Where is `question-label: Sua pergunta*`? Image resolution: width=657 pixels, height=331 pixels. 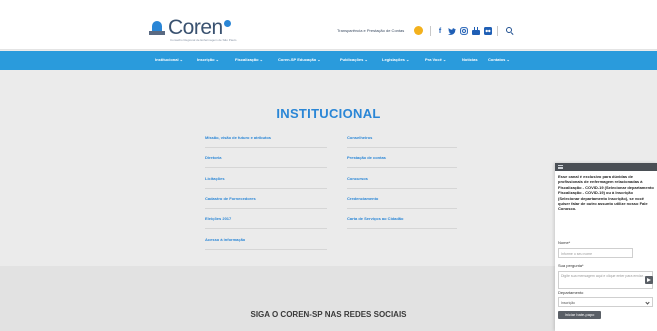 question-label: Sua pergunta* is located at coordinates (571, 265).